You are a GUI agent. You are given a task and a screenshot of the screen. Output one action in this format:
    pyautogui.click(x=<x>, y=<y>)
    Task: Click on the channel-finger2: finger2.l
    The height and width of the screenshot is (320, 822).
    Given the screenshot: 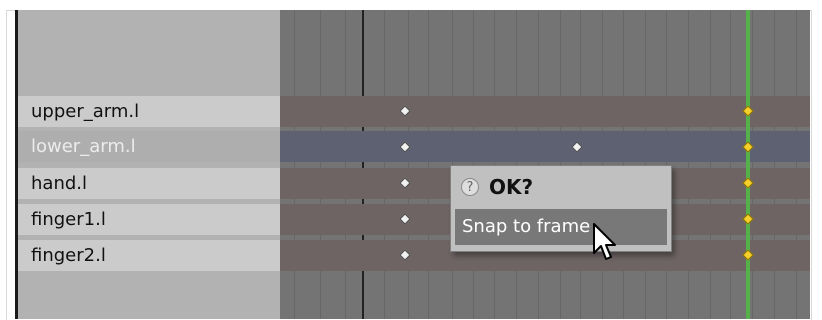 What is the action you would take?
    pyautogui.click(x=149, y=255)
    